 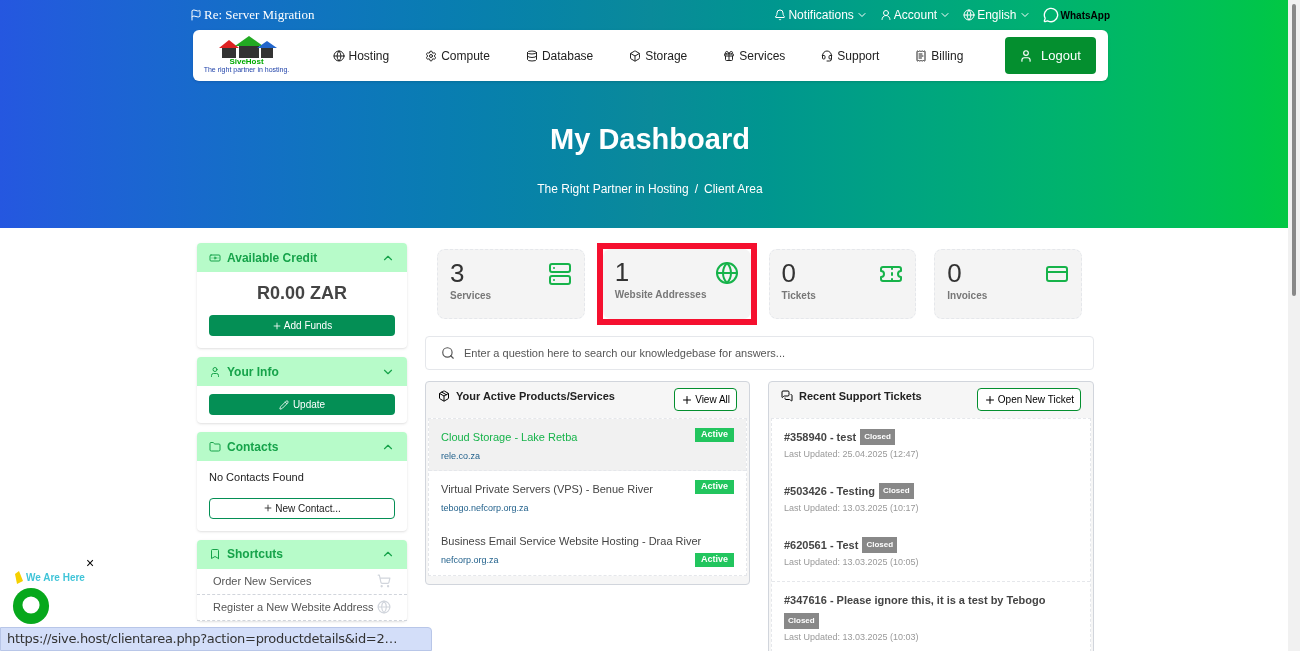 What do you see at coordinates (253, 372) in the screenshot?
I see `panel-title: Your Info` at bounding box center [253, 372].